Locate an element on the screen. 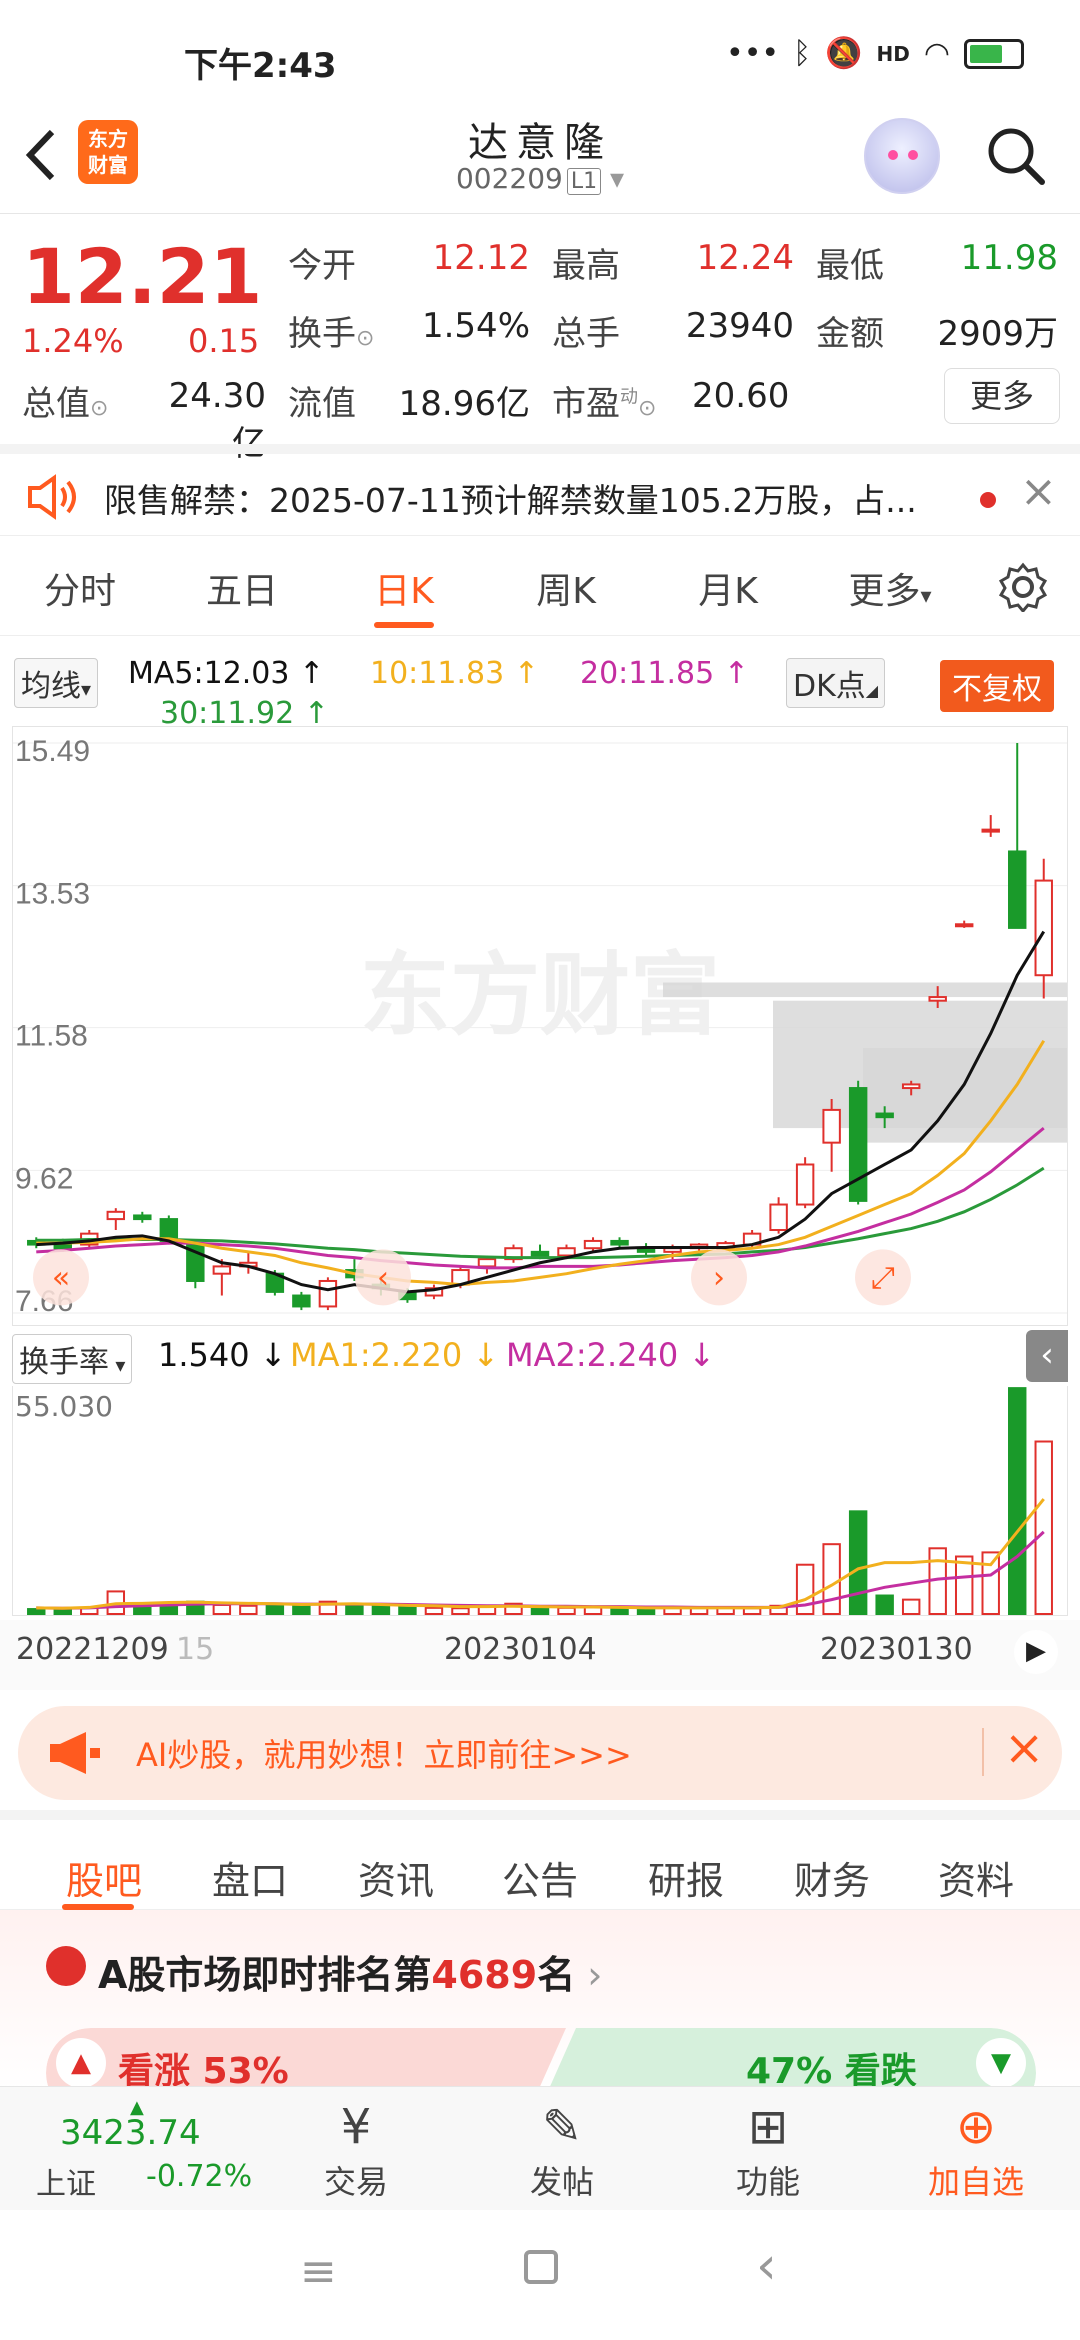 The width and height of the screenshot is (1080, 2340). system-navigation-bar: ≡ ‹ is located at coordinates (540, 2275).